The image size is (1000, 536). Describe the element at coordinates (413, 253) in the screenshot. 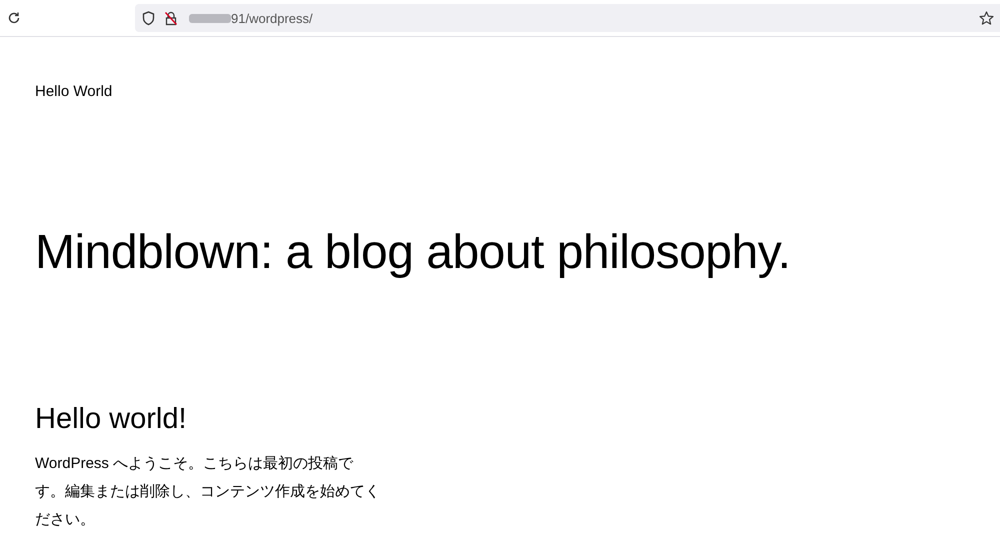

I see `hero-heading: Mindblown: a blog about philosophy.` at that location.